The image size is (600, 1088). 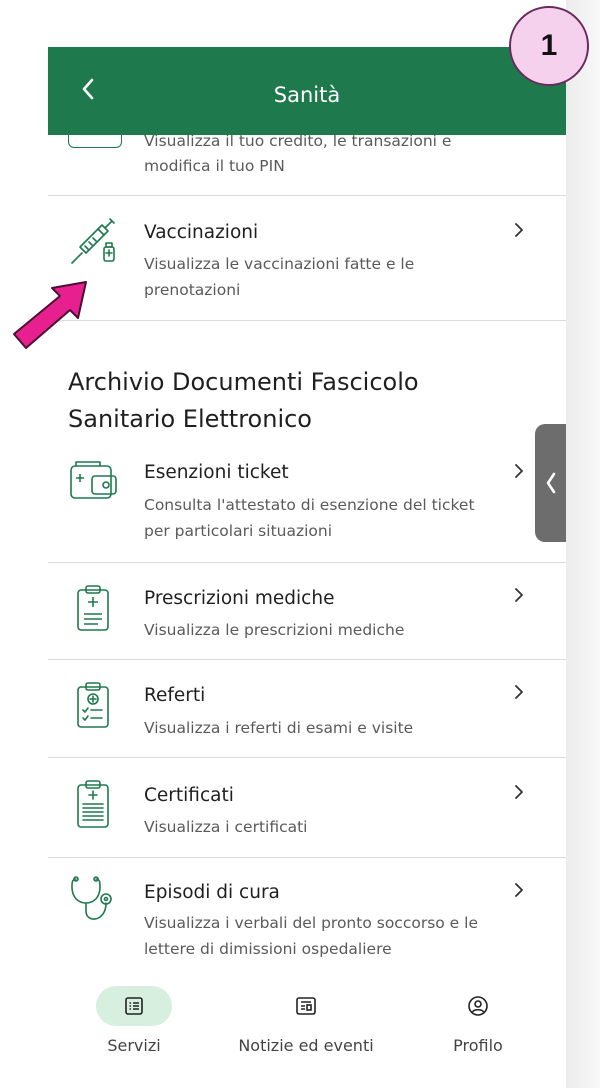 I want to click on vaccinazioni-label: Vaccinazioni, so click(x=201, y=232).